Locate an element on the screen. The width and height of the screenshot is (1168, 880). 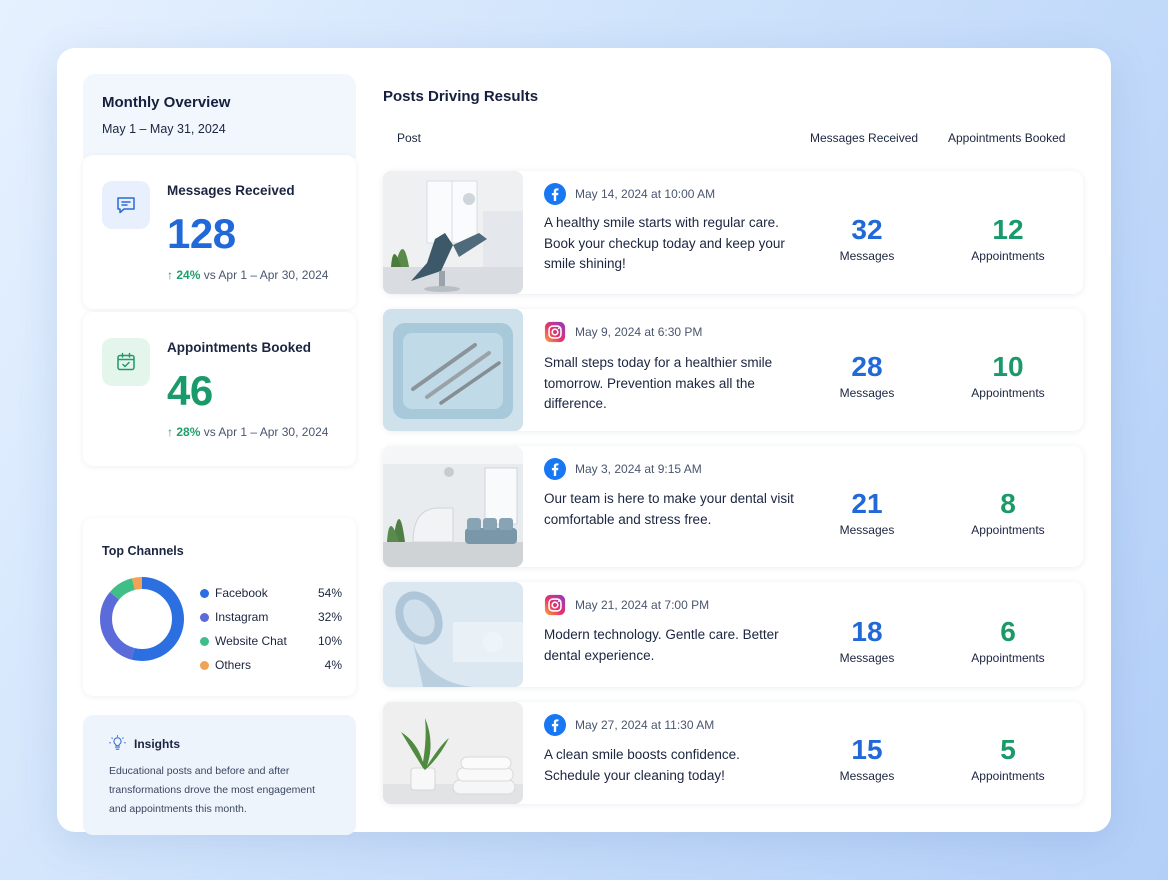
insights-title: Insights is located at coordinates (157, 743).